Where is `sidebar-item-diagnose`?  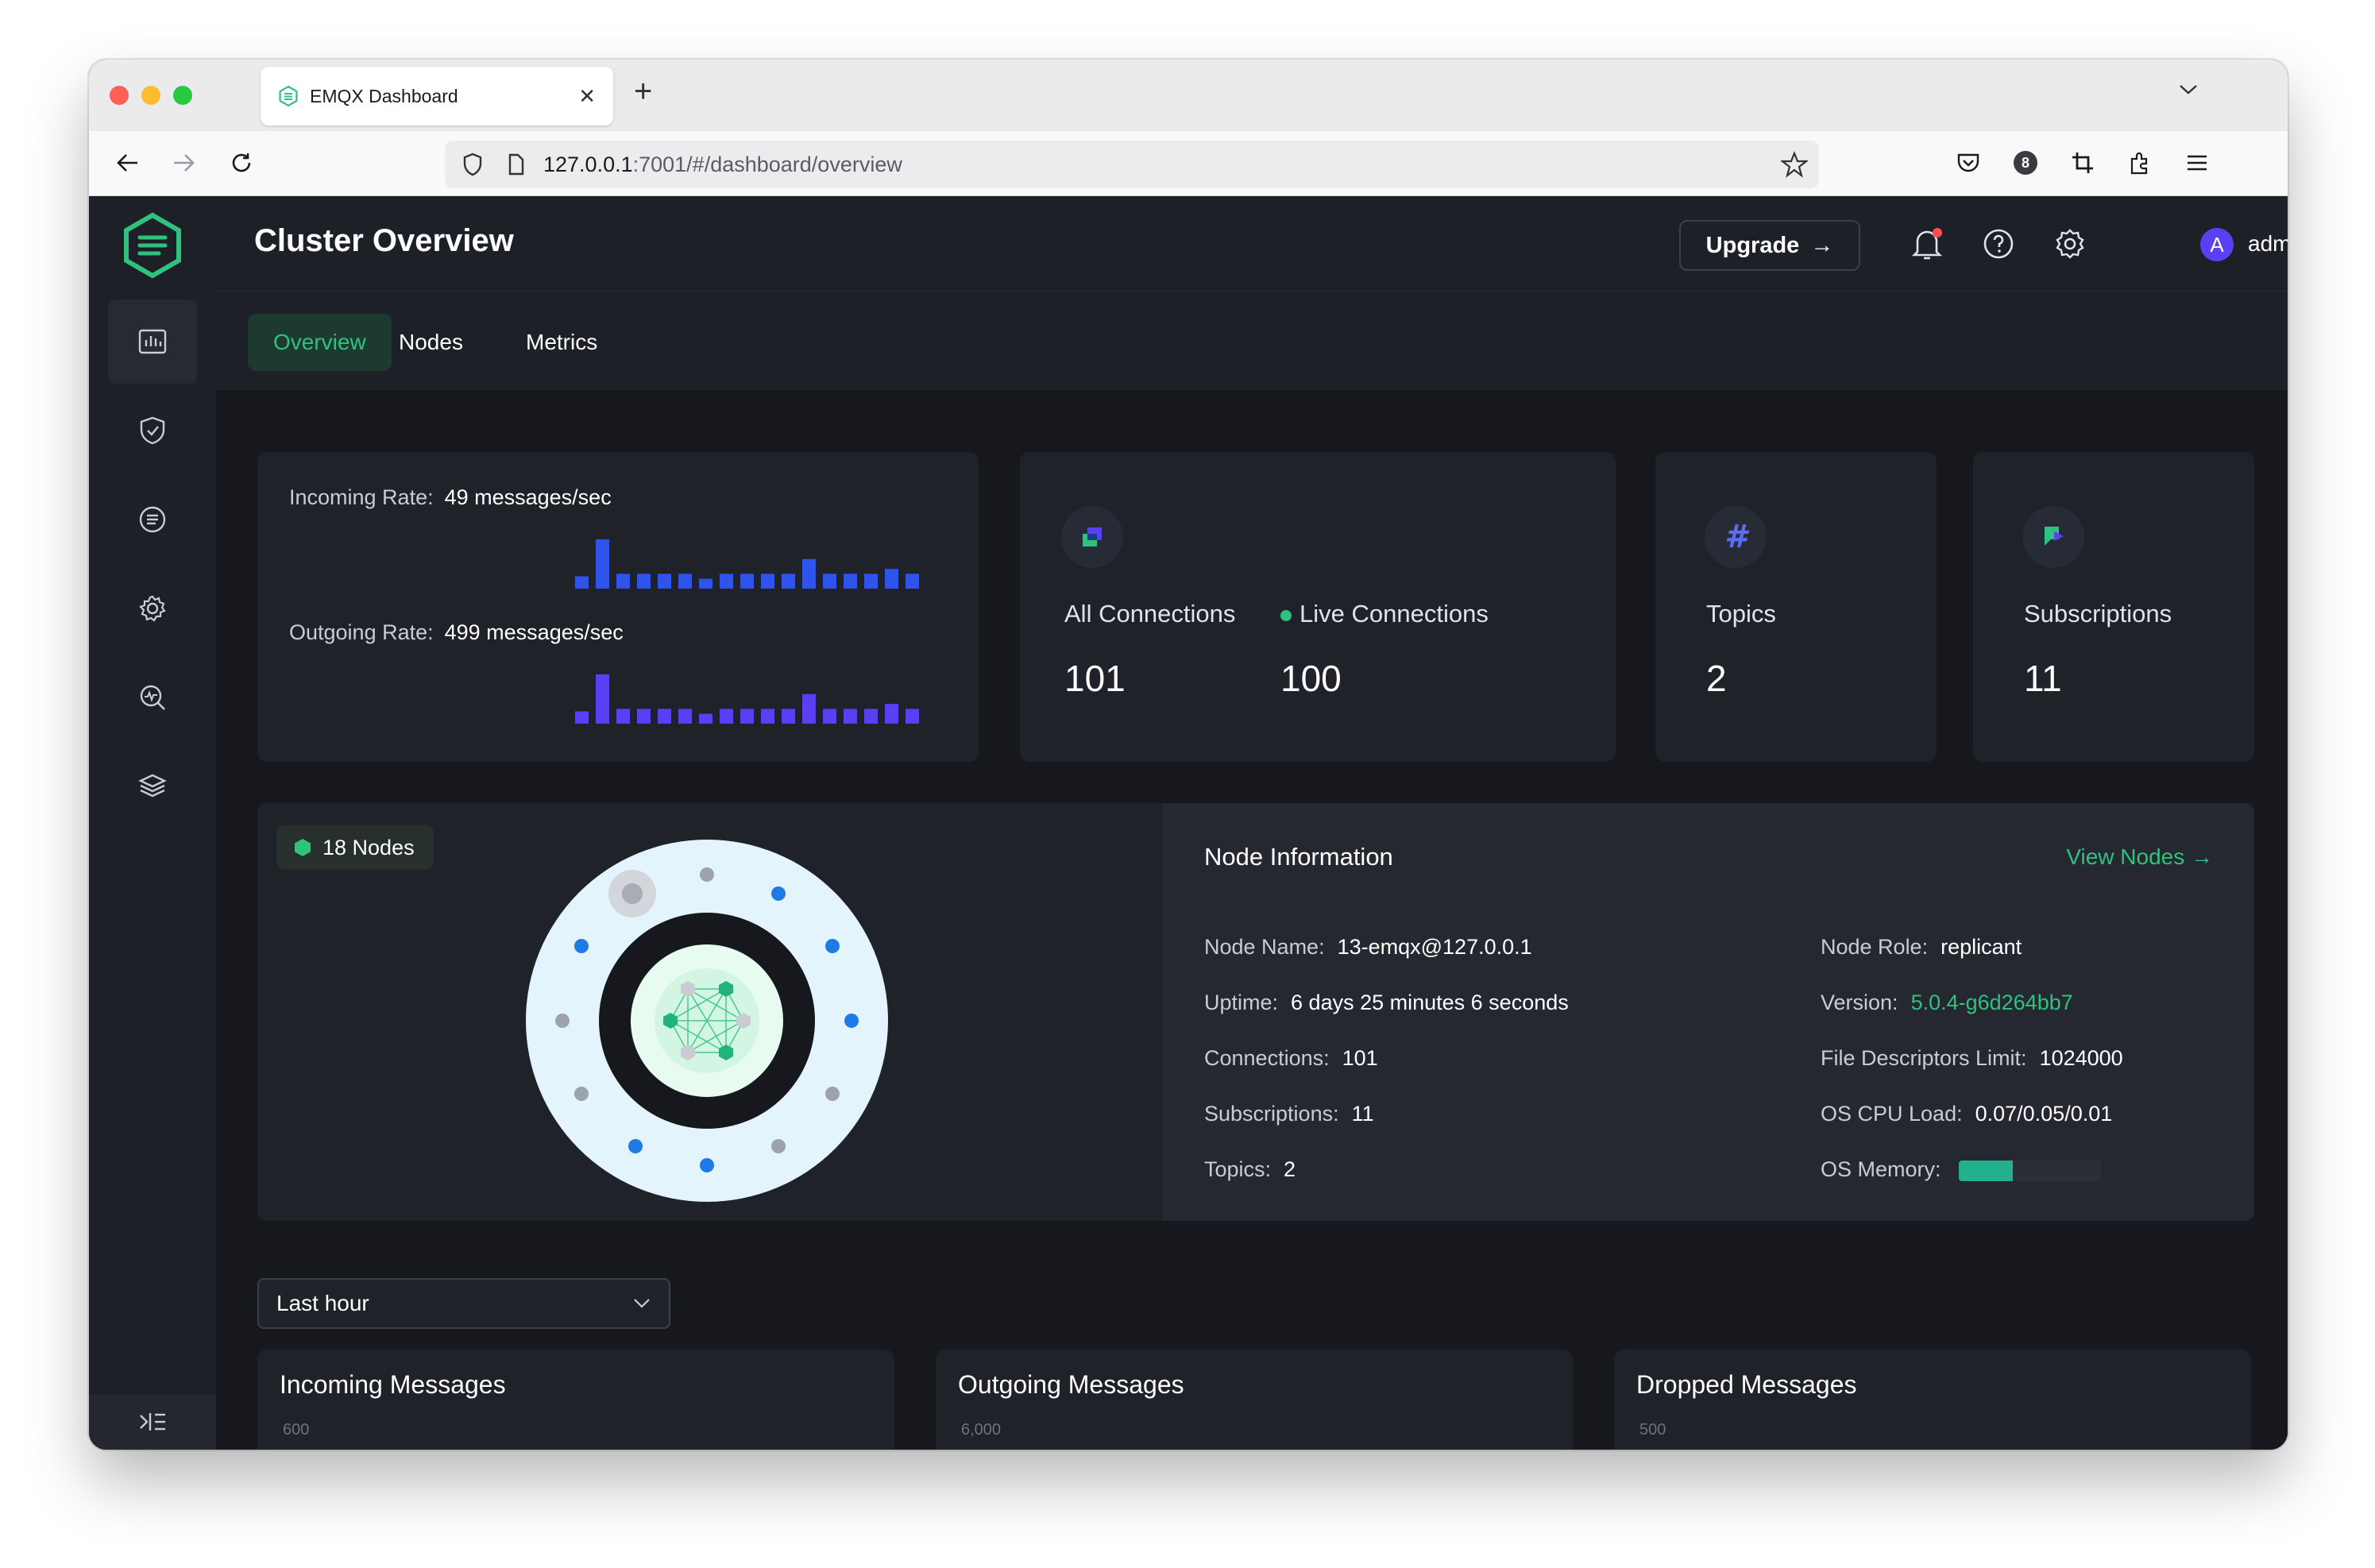 sidebar-item-diagnose is located at coordinates (152, 697).